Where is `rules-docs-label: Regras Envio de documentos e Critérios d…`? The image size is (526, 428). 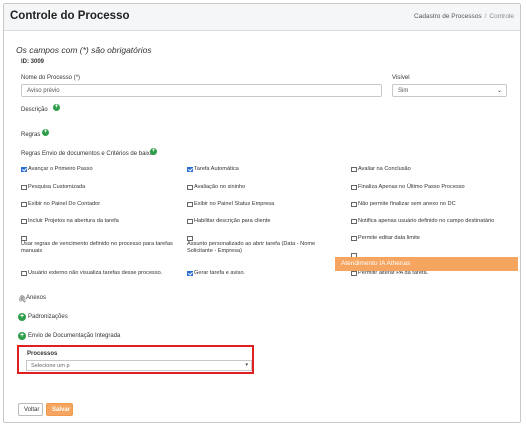
rules-docs-label: Regras Envio de documentos e Critérios d… is located at coordinates (87, 154).